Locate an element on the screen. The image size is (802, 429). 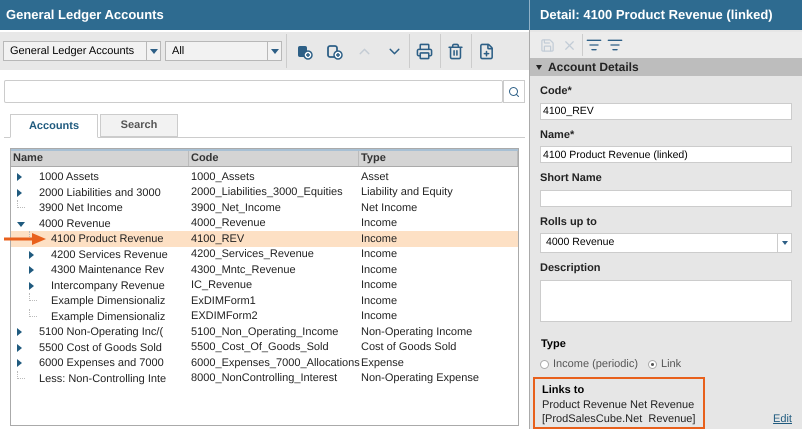
dropdown: General Ledger Accounts is located at coordinates (82, 51).